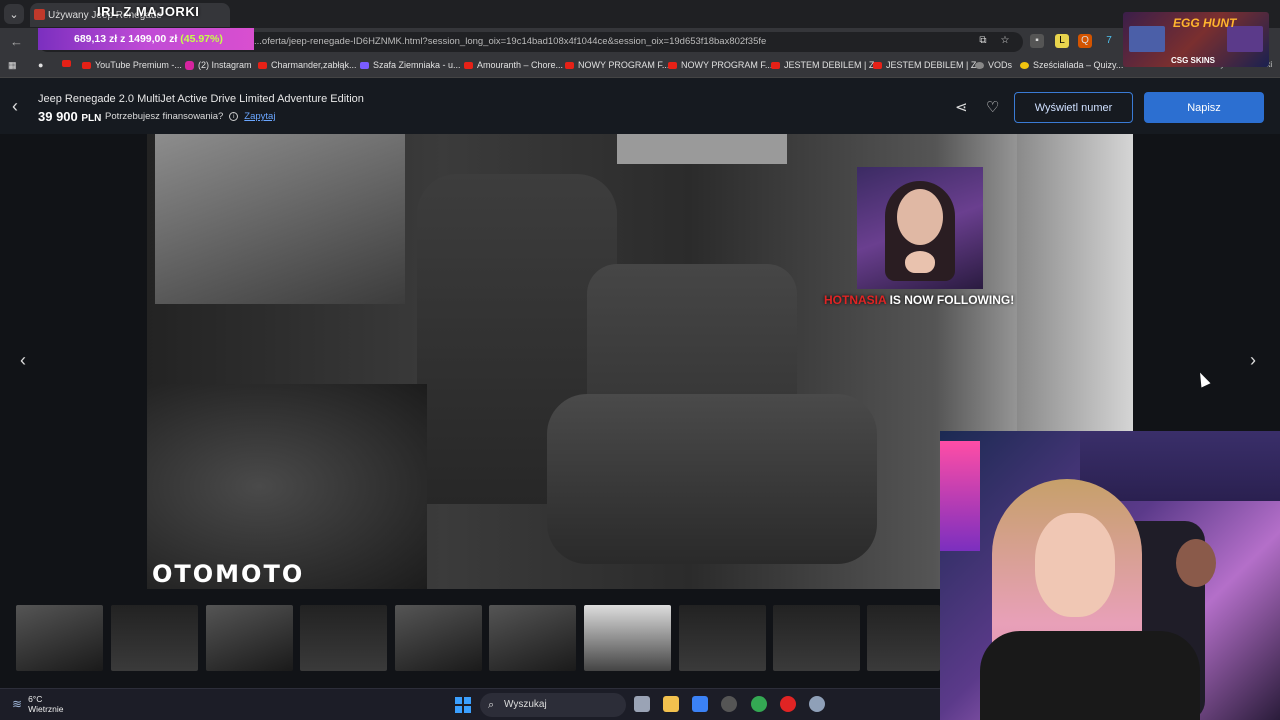 The height and width of the screenshot is (720, 1280). Describe the element at coordinates (553, 705) in the screenshot. I see `taskbar-search: ⌕ Wyszukaj` at that location.